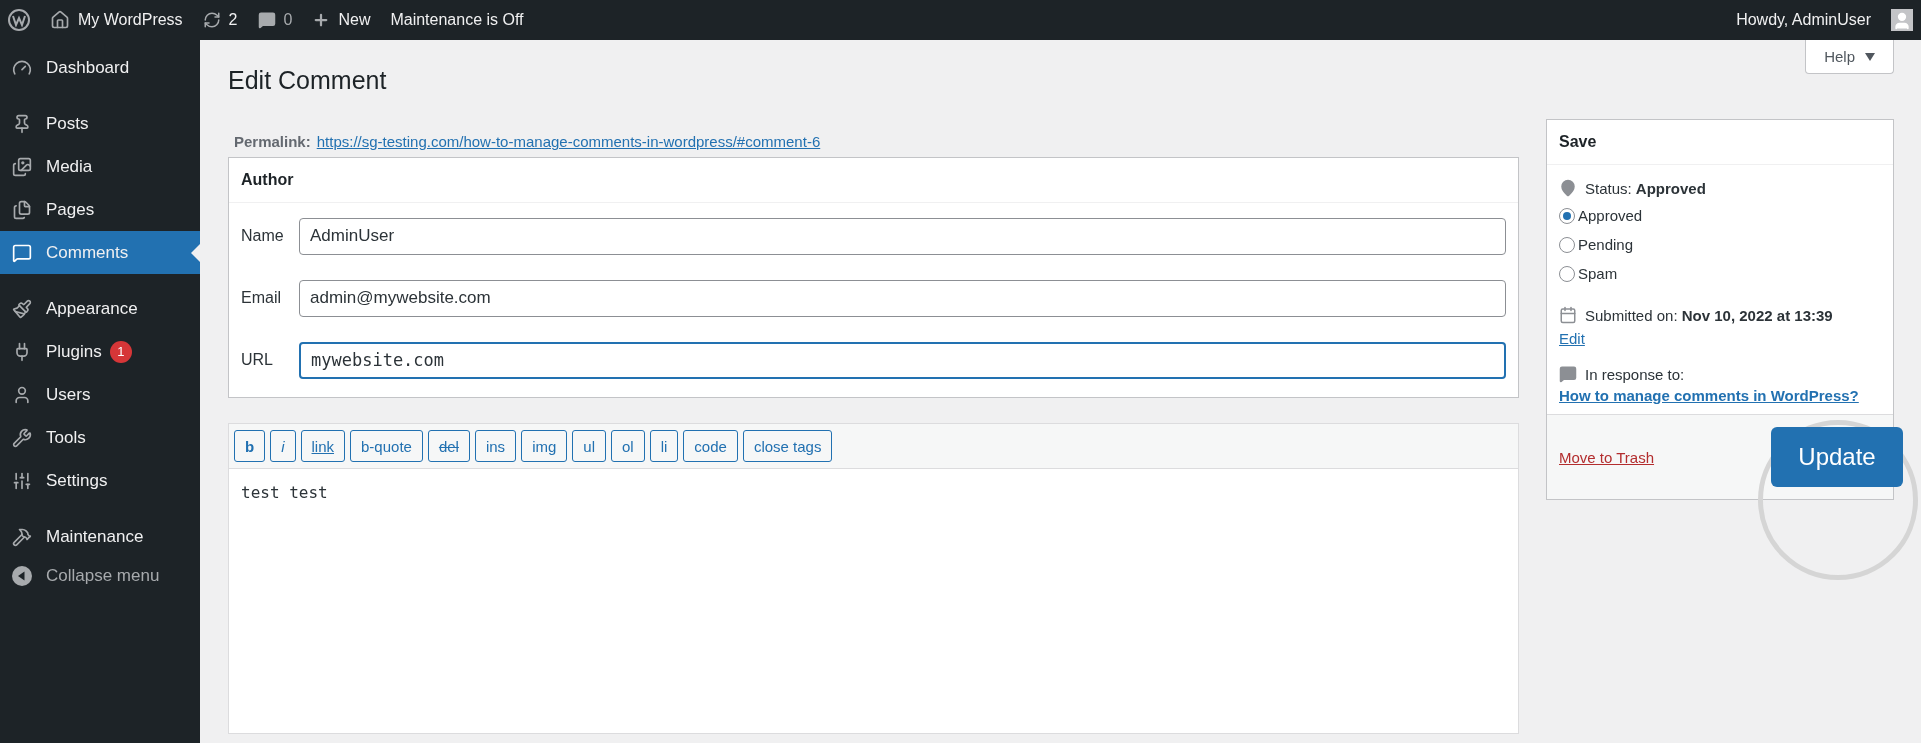 This screenshot has height=743, width=1921. Describe the element at coordinates (120, 351) in the screenshot. I see `count-badge: 1` at that location.